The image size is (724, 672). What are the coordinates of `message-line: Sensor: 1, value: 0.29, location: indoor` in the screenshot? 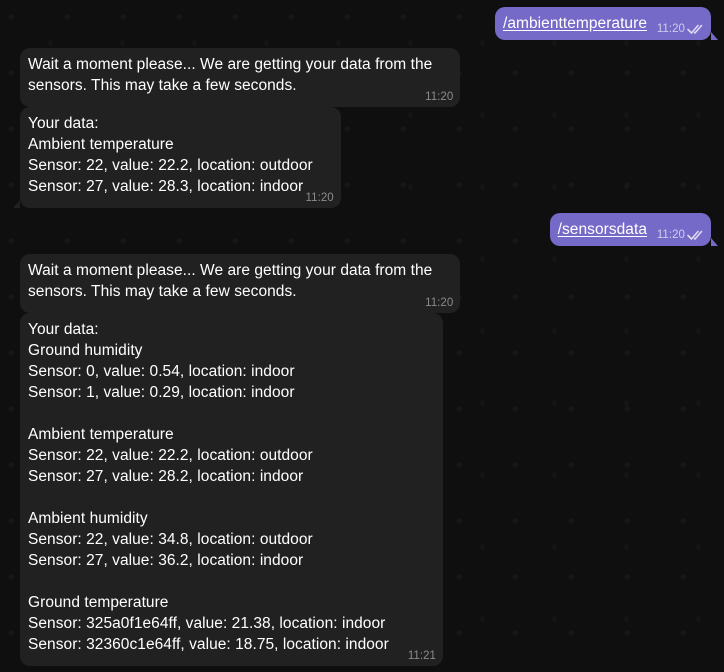 It's located at (161, 392).